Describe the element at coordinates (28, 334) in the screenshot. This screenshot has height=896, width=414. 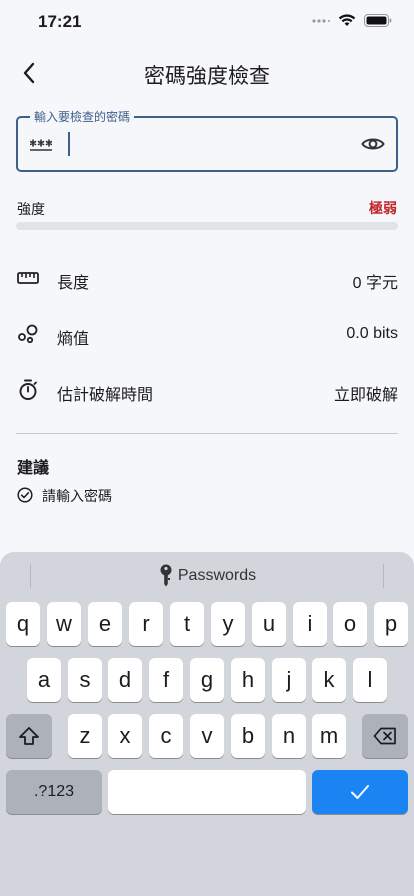
I see `bubbles-icon` at that location.